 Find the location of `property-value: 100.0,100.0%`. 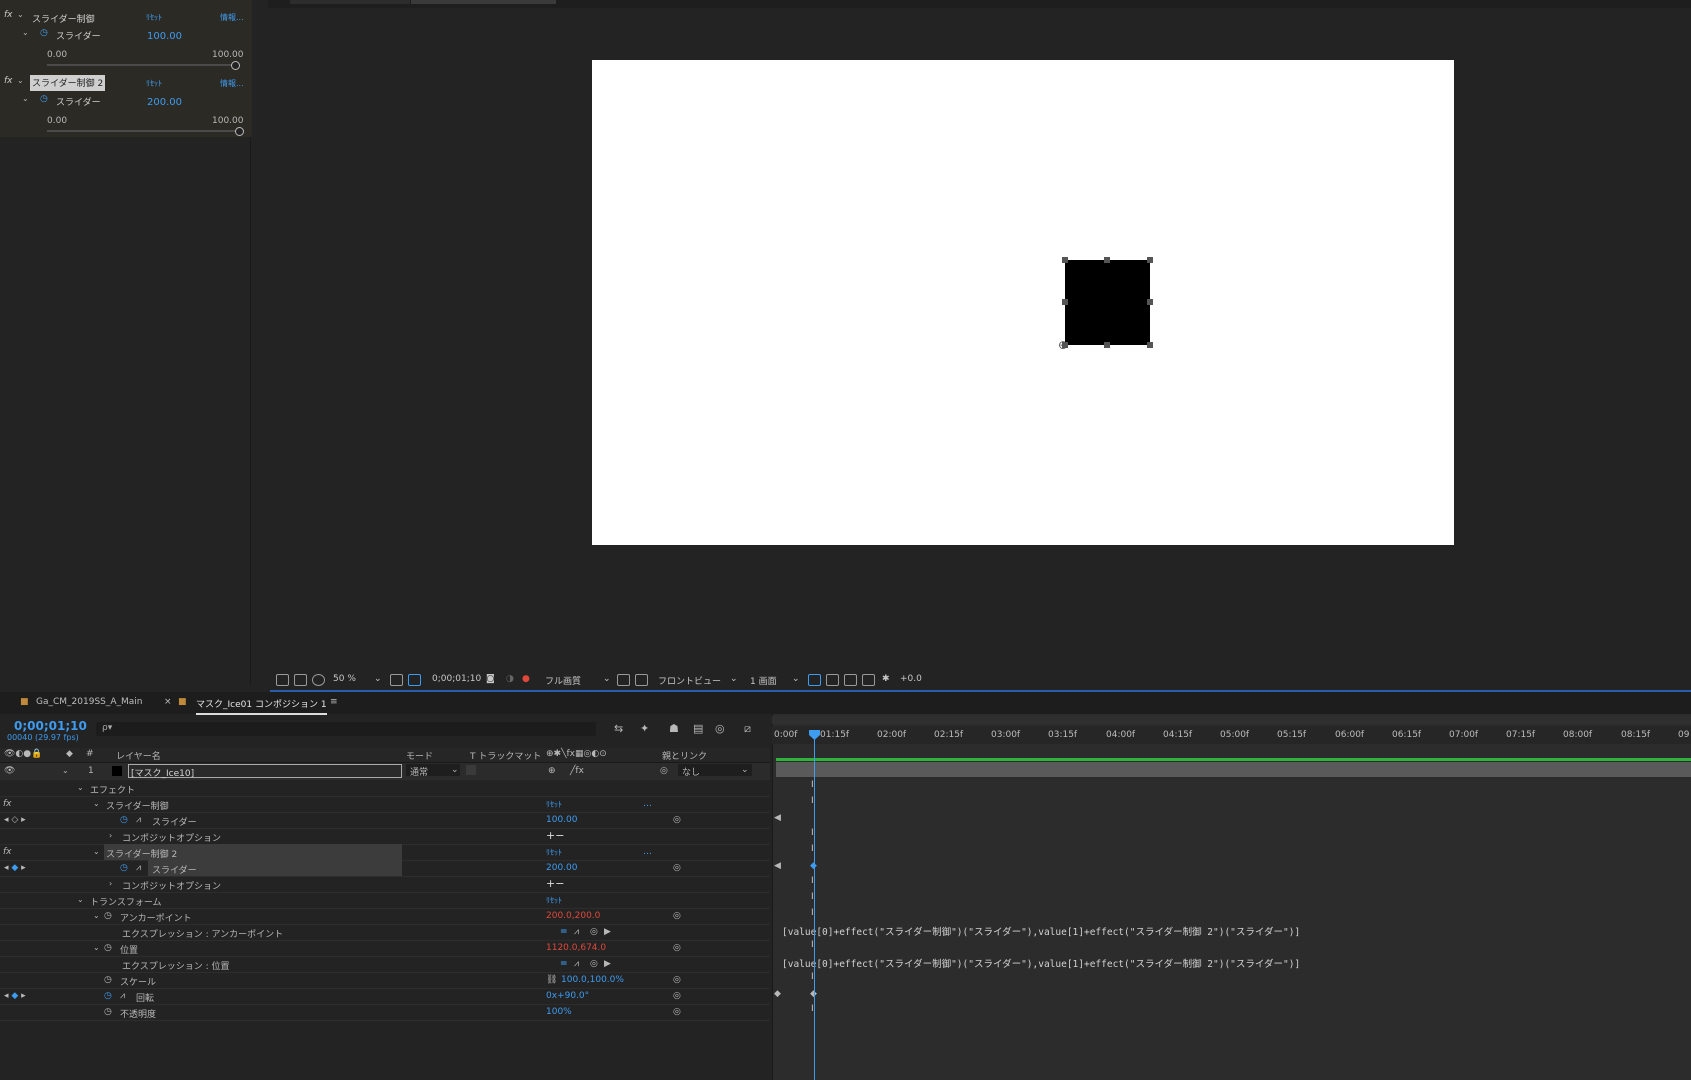

property-value: 100.0,100.0% is located at coordinates (592, 980).